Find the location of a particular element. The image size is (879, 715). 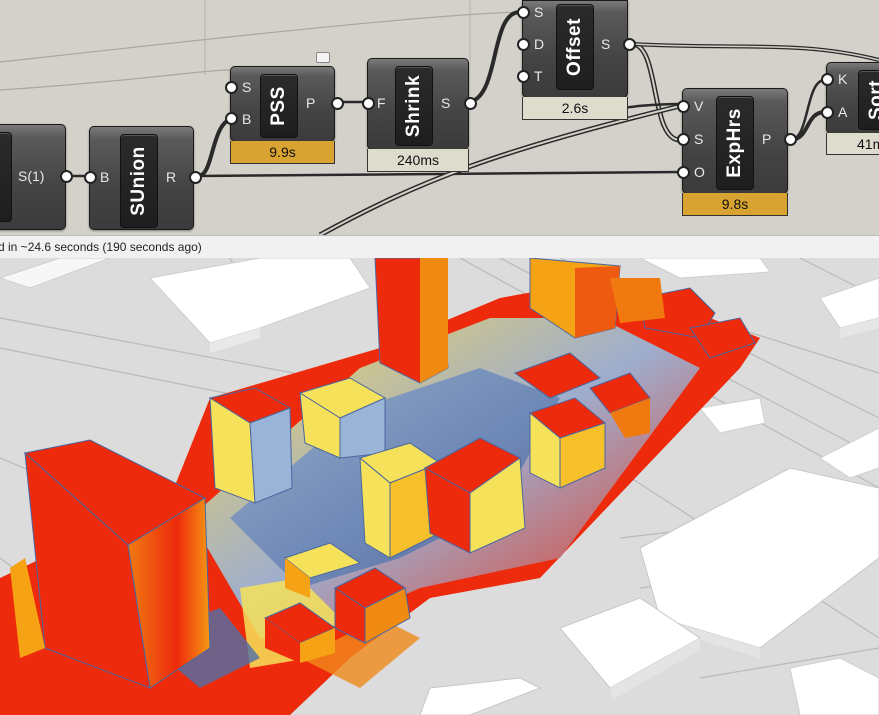

input-label-t: T is located at coordinates (538, 76).